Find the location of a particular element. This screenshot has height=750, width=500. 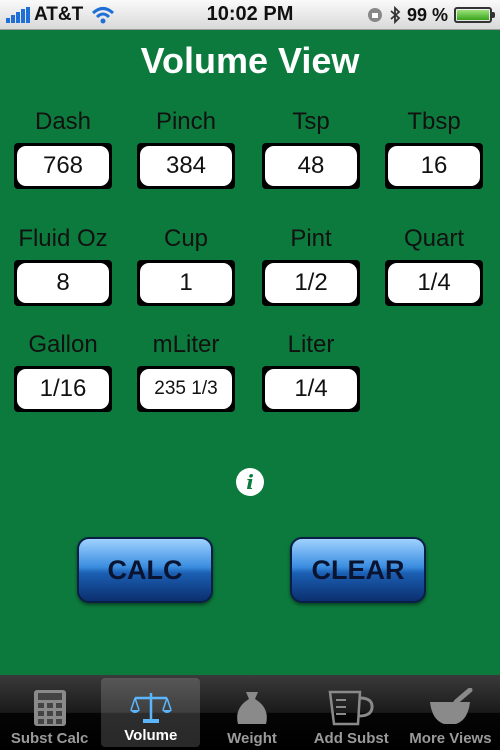

unit-cell-quart: Quart 1/4 is located at coordinates (434, 265).